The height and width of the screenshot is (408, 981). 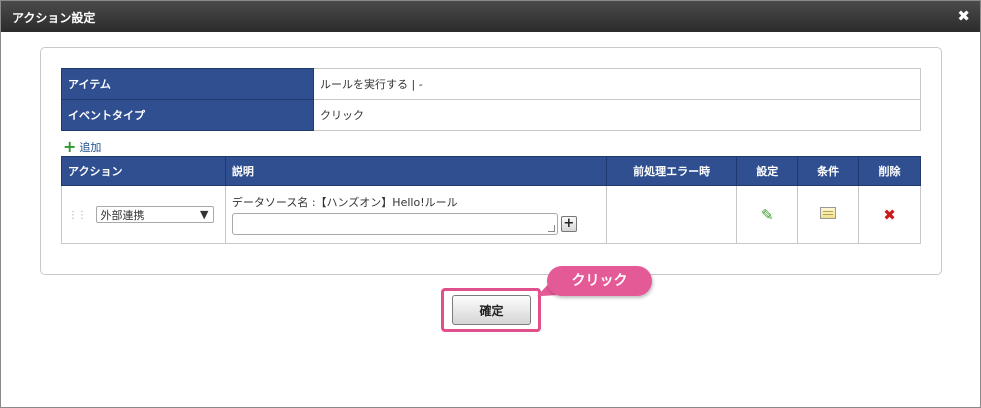 I want to click on column-header-description: 説明, so click(x=415, y=171).